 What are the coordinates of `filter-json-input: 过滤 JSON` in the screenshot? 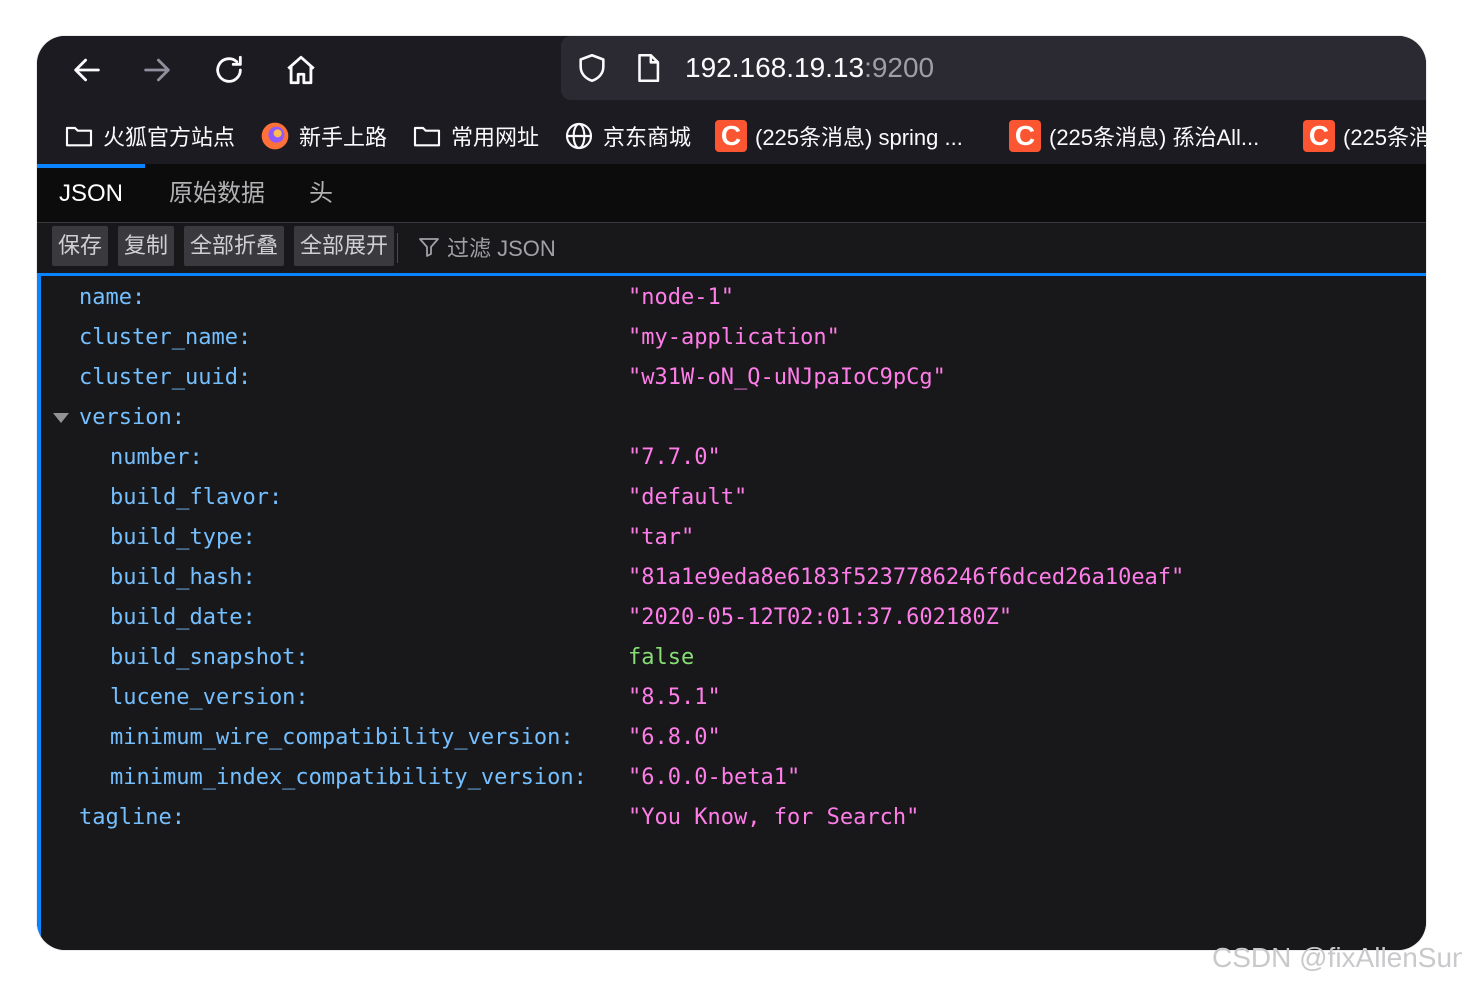 It's located at (486, 247).